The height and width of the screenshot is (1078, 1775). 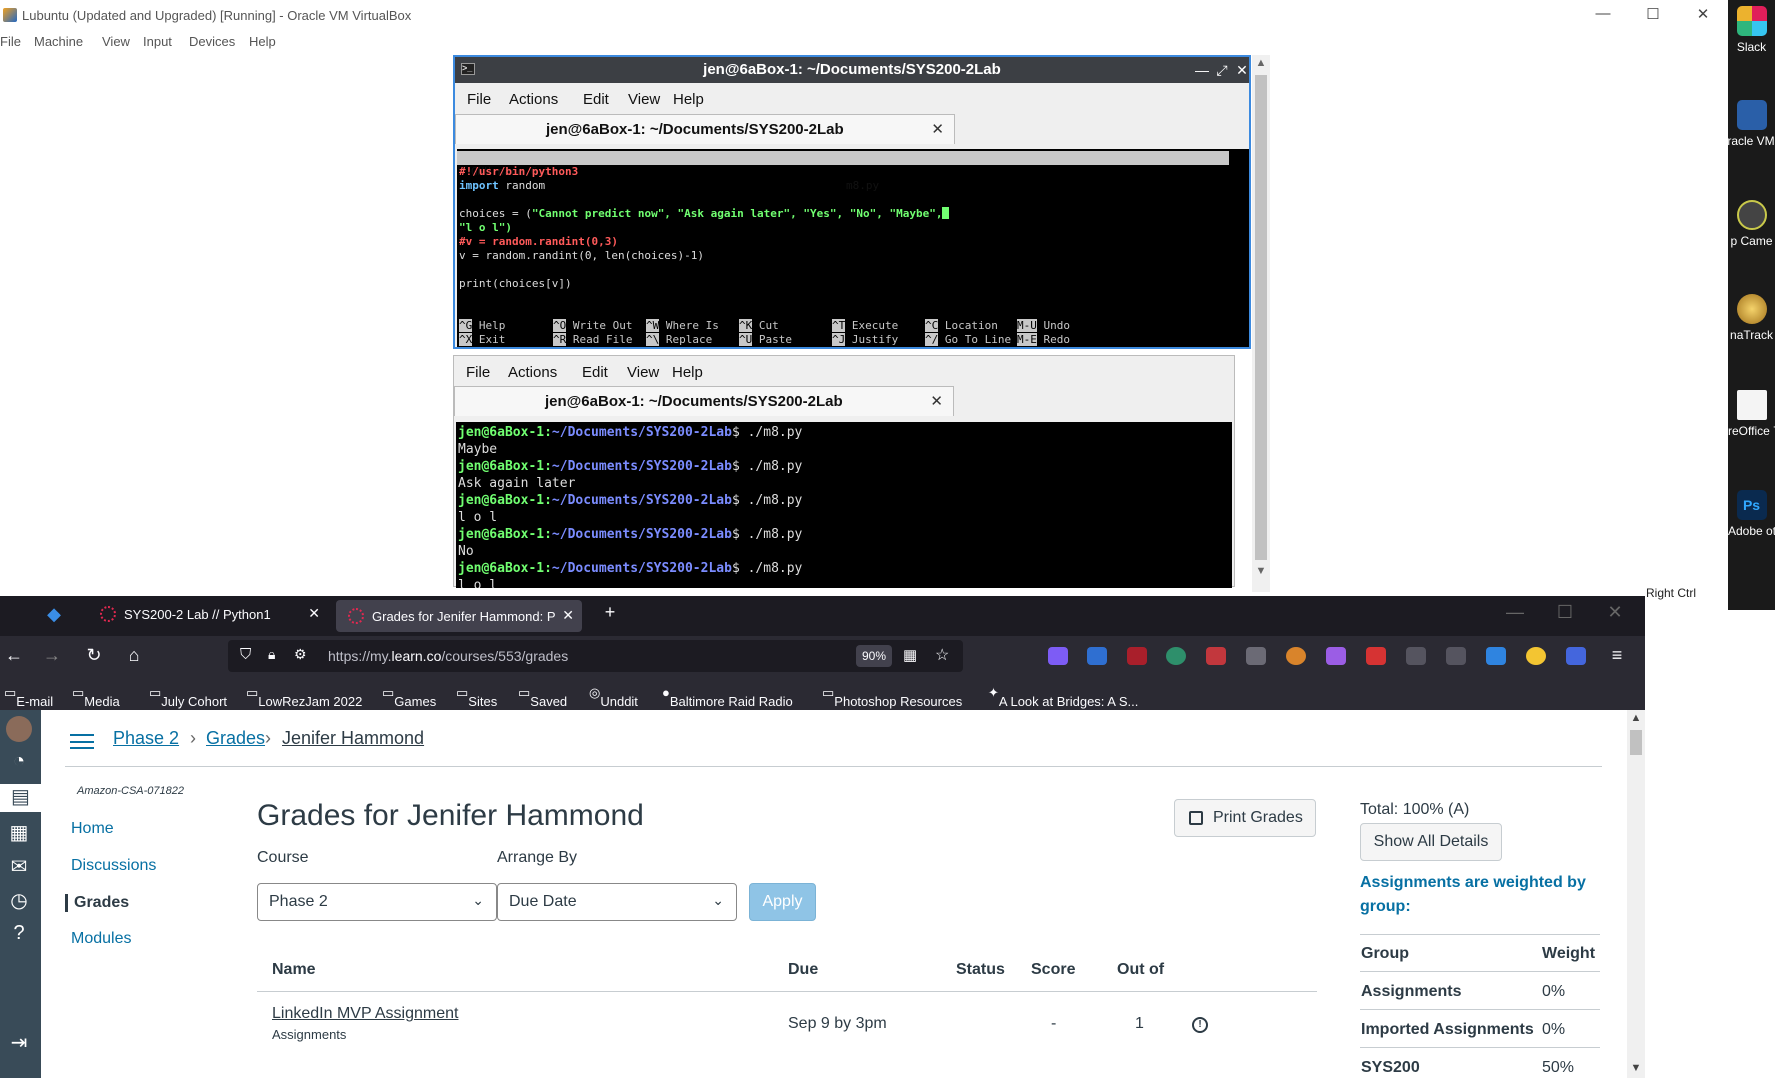 What do you see at coordinates (803, 970) in the screenshot?
I see `column-header-due: Due` at bounding box center [803, 970].